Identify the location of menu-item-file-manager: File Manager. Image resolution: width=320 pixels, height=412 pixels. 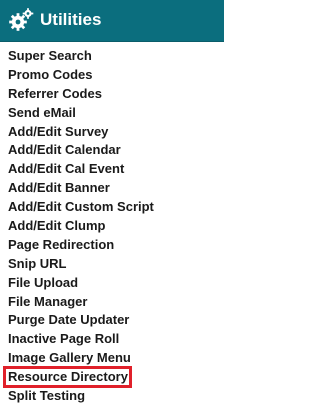
(112, 302).